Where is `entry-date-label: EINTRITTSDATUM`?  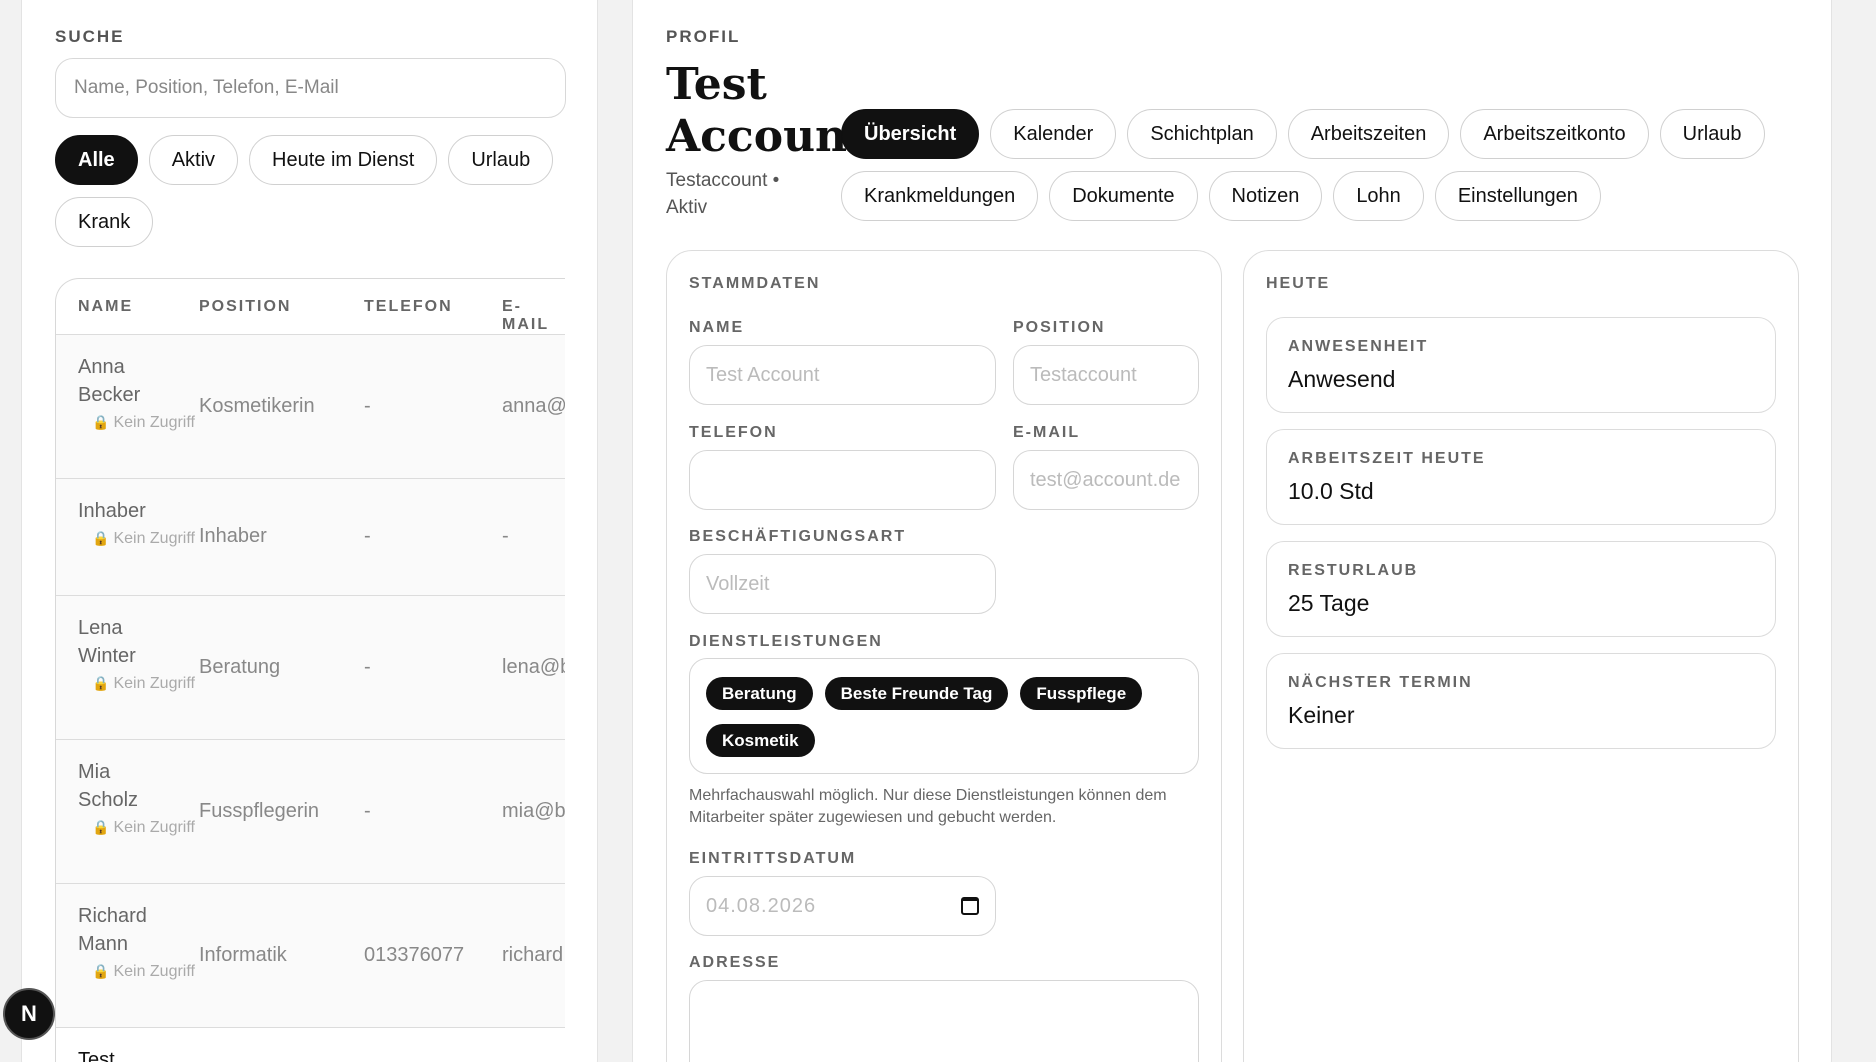 entry-date-label: EINTRITTSDATUM is located at coordinates (773, 858).